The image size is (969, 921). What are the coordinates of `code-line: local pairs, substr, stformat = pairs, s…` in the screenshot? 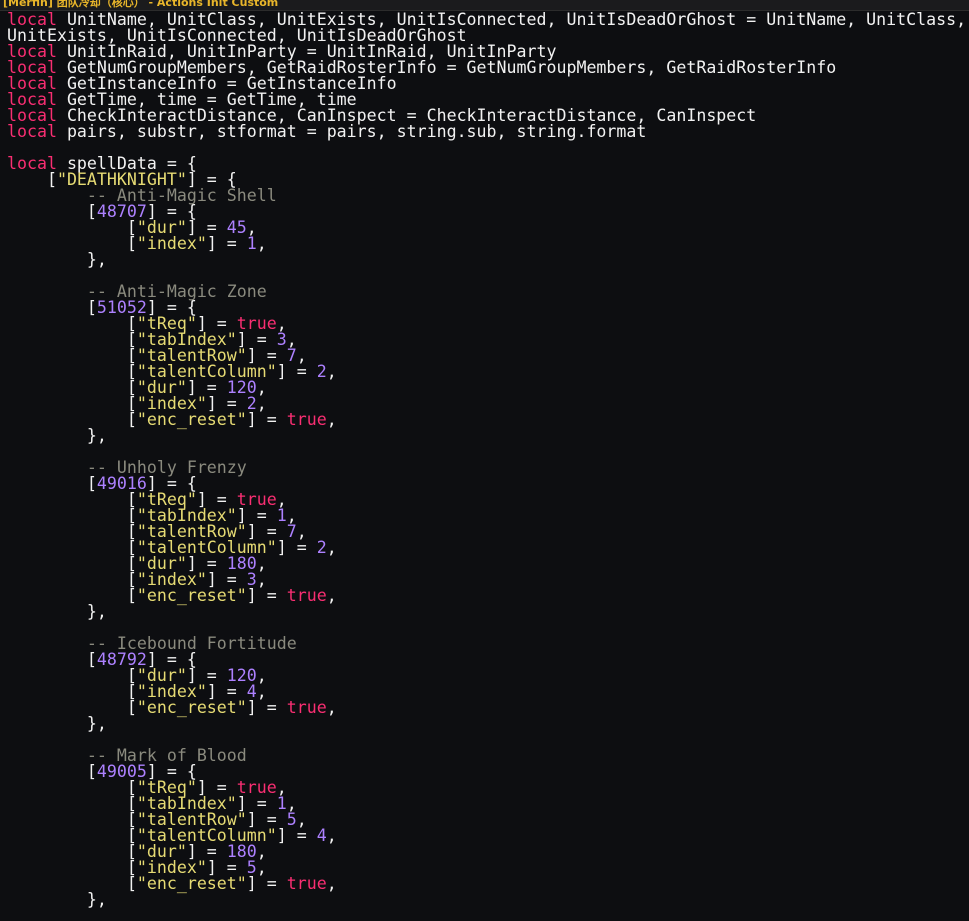 It's located at (486, 131).